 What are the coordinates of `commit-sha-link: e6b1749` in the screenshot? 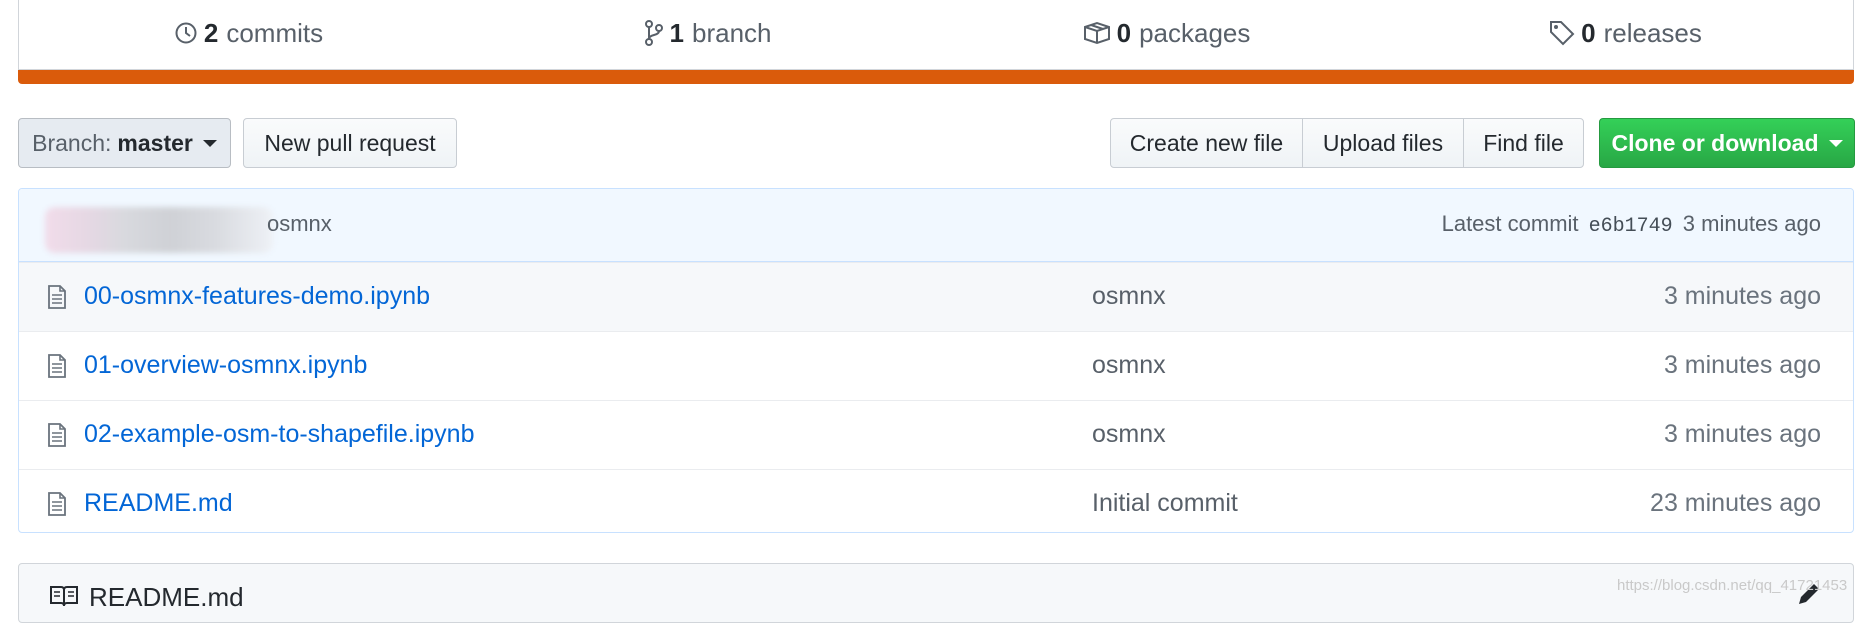 It's located at (1631, 226).